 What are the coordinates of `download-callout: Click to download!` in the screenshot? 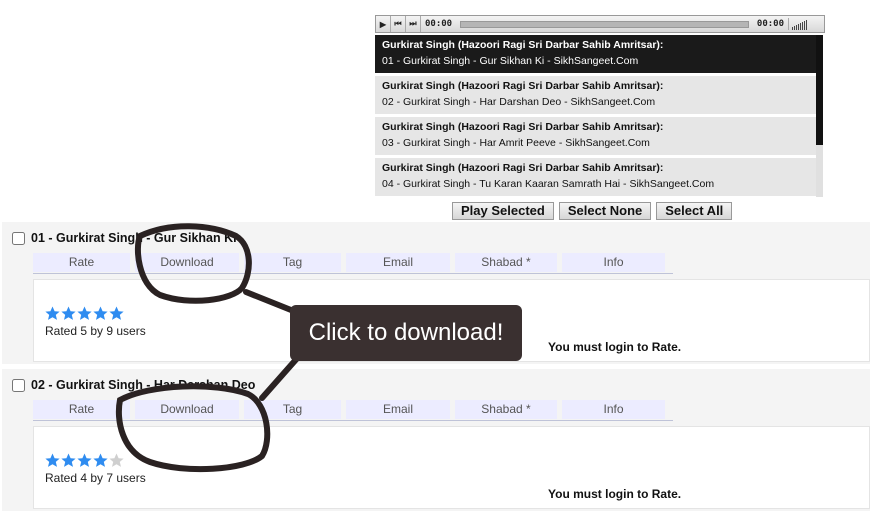 It's located at (406, 333).